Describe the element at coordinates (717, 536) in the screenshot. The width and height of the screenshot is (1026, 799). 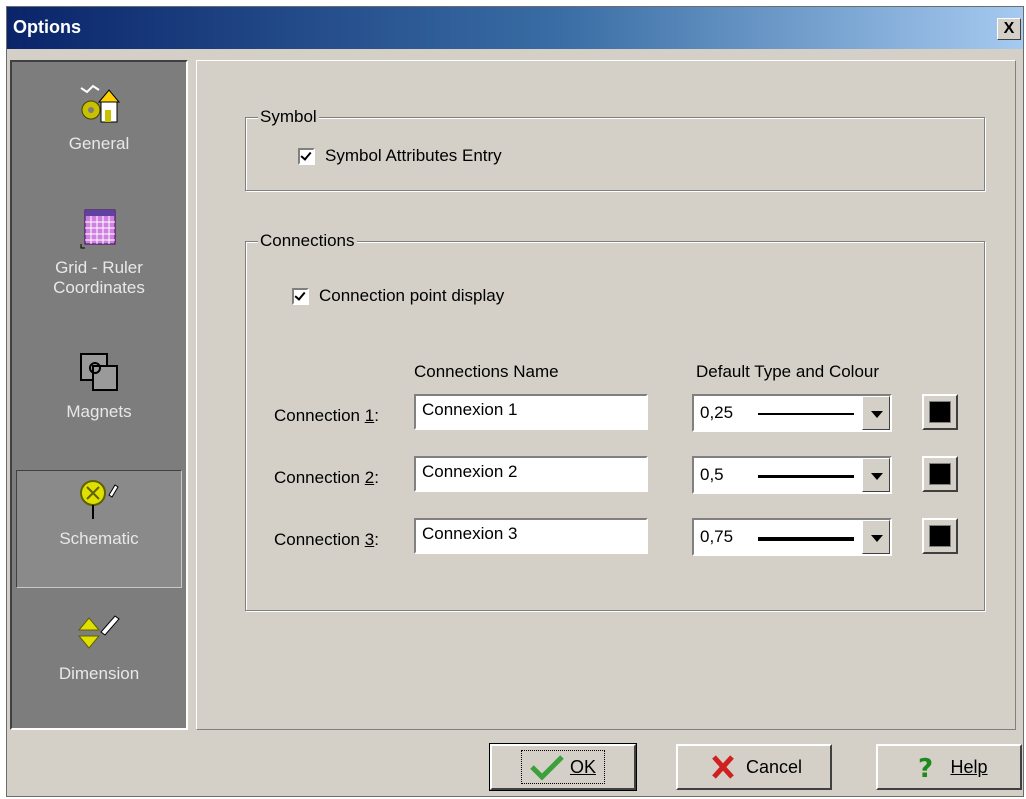
I see `select-value: 0,75` at that location.